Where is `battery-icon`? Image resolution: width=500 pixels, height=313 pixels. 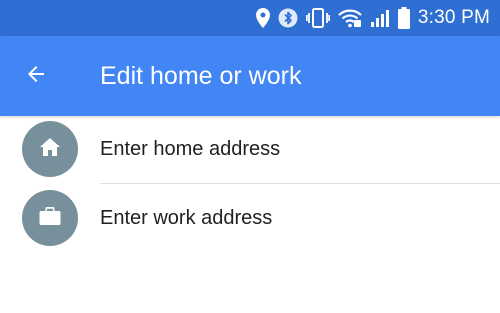
battery-icon is located at coordinates (403, 18).